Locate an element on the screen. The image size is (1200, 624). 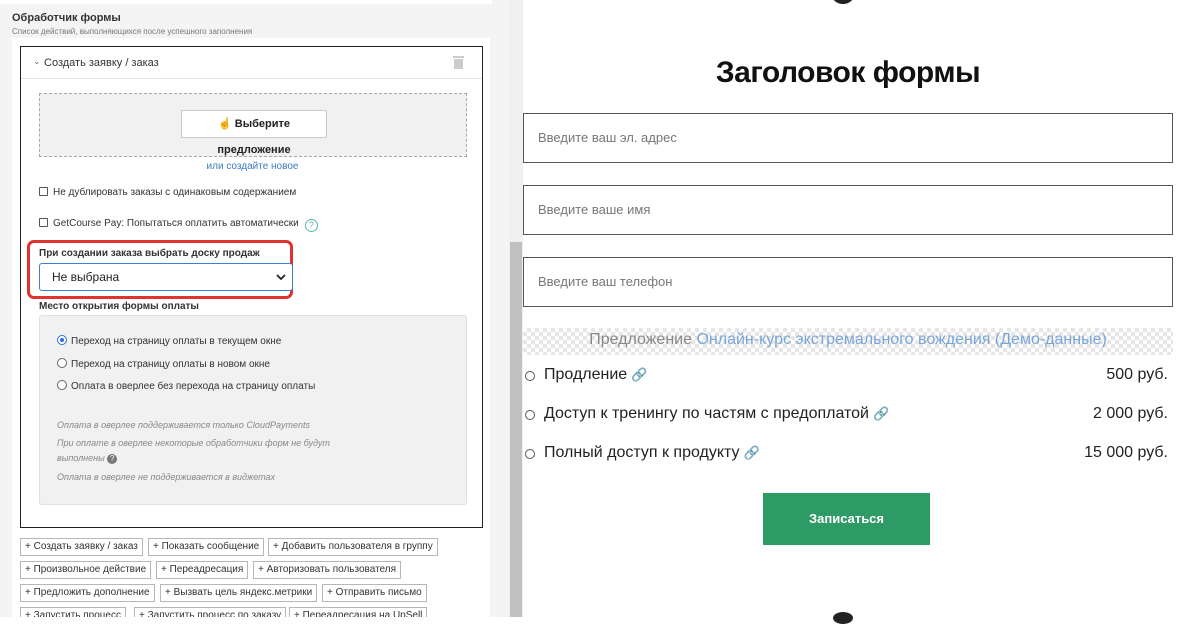
panel-scrollbar-thumb is located at coordinates (516, 429).